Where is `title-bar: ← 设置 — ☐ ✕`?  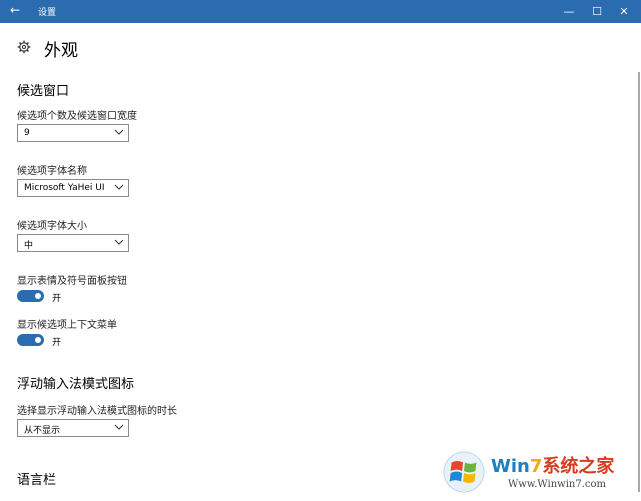
title-bar: ← 设置 — ☐ ✕ is located at coordinates (320, 11).